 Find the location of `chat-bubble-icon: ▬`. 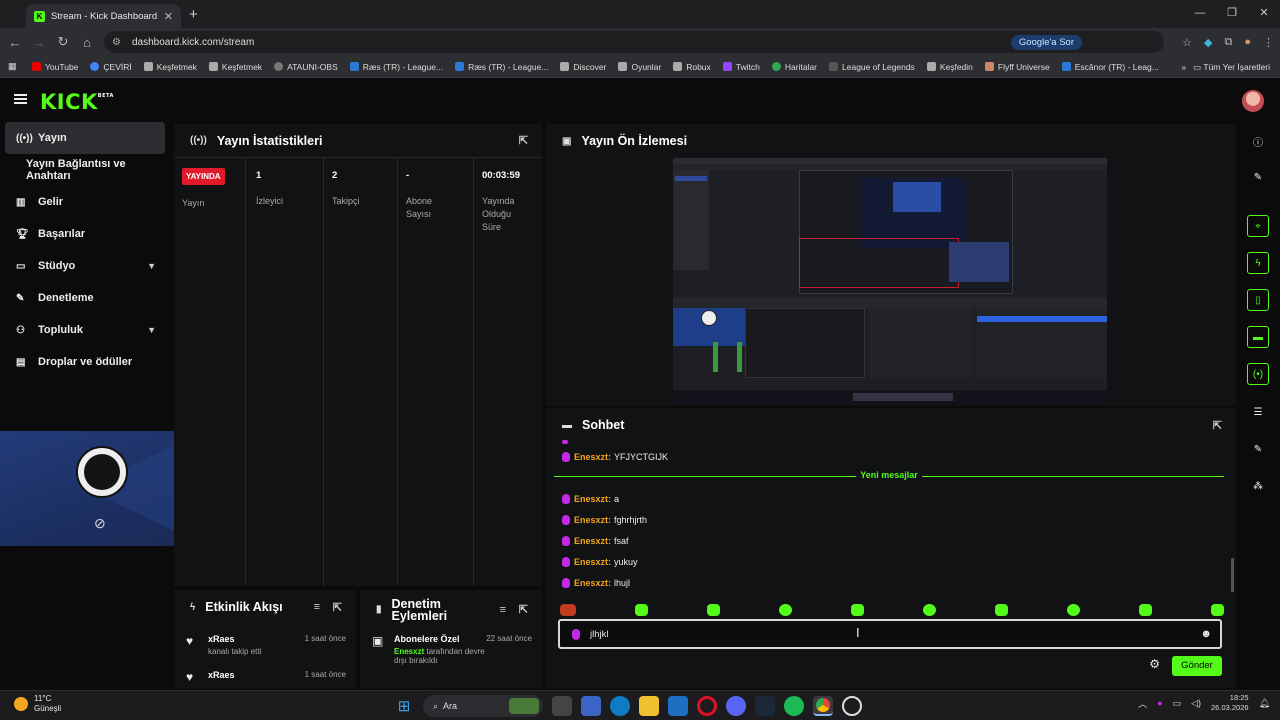

chat-bubble-icon: ▬ is located at coordinates (1258, 337).